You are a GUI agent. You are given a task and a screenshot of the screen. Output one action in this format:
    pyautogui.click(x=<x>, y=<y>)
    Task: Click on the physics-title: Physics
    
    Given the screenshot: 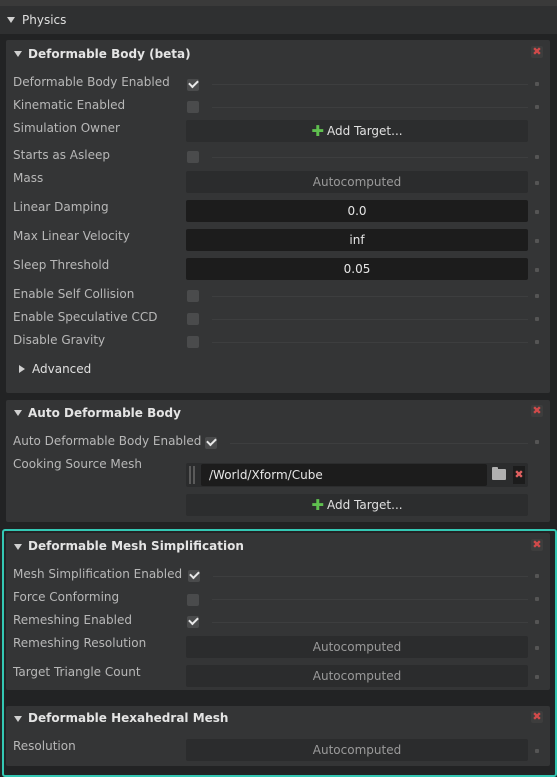 What is the action you would take?
    pyautogui.click(x=44, y=20)
    